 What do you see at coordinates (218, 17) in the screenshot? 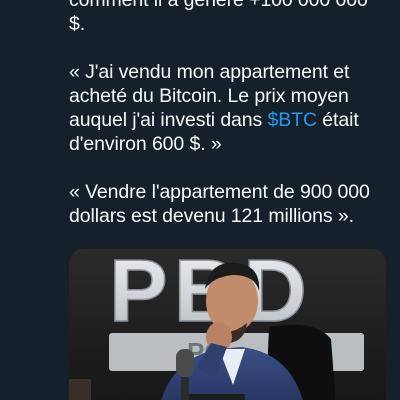
I see `tweet-paragraph-1: comment il a généré +100 000 000 $.` at bounding box center [218, 17].